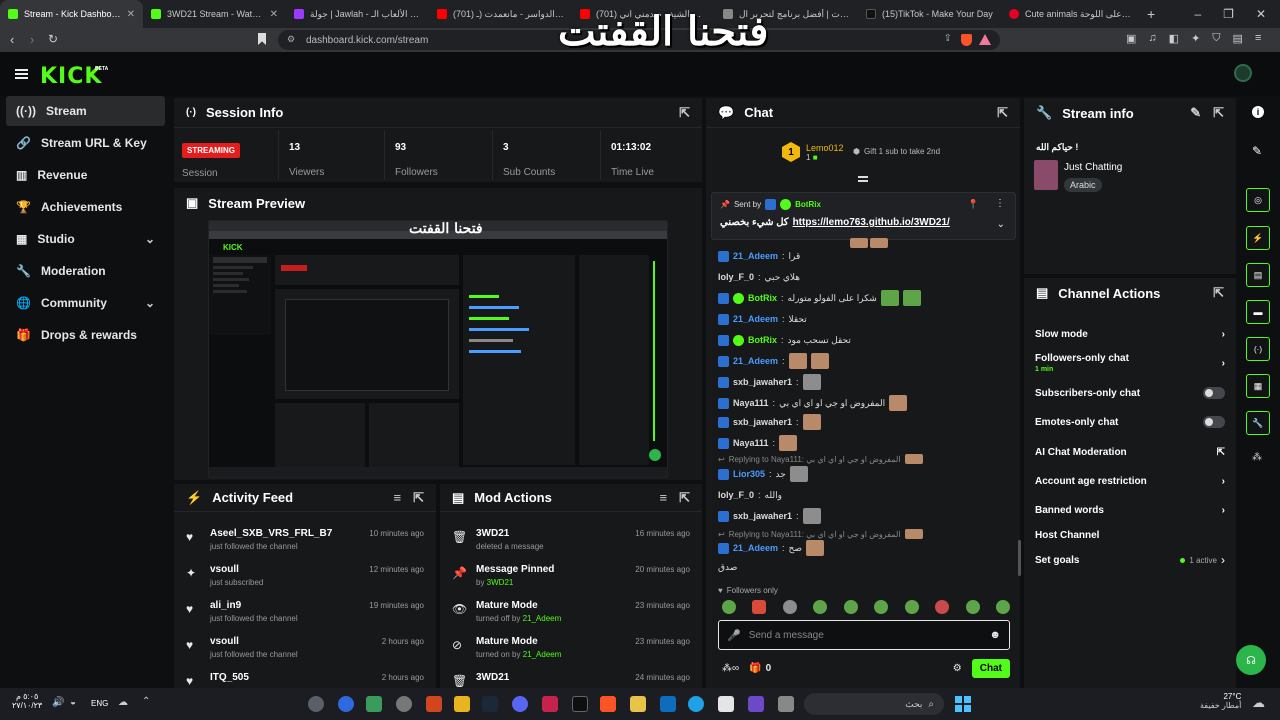 The image size is (1280, 720). Describe the element at coordinates (755, 668) in the screenshot. I see `gift-icon: 🎁` at that location.